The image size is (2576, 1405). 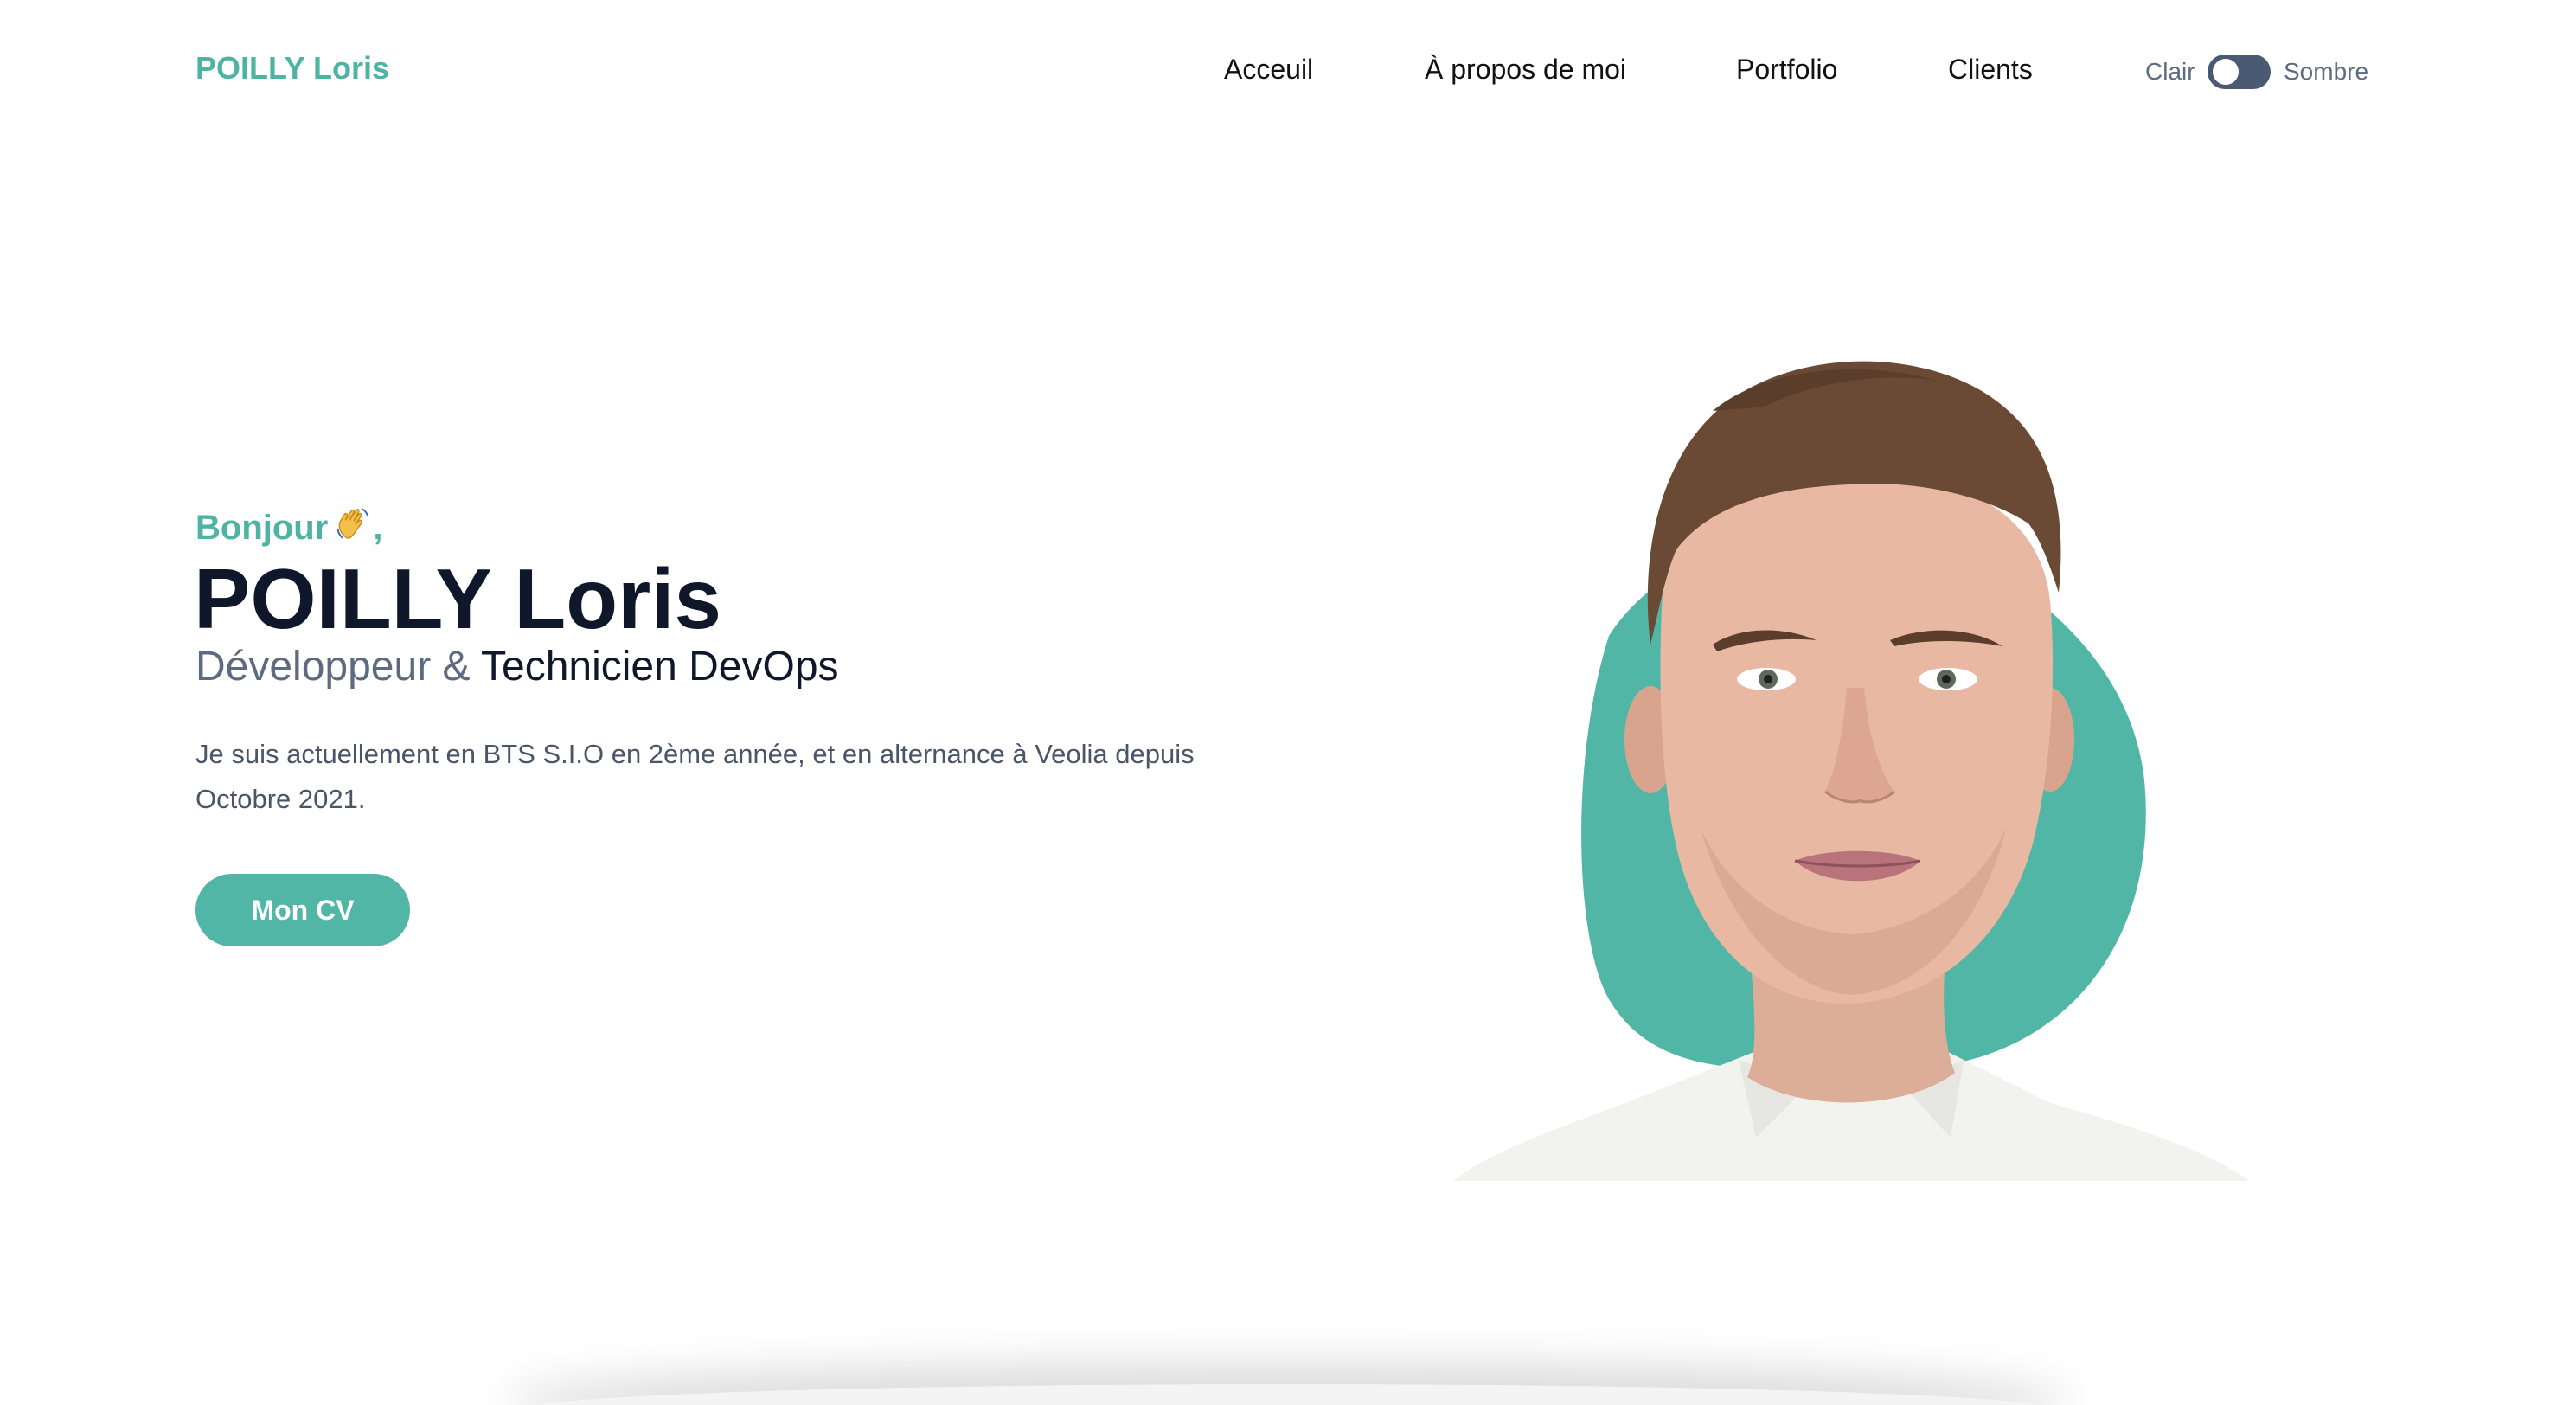 I want to click on theme-light-label: Clair, so click(x=2170, y=71).